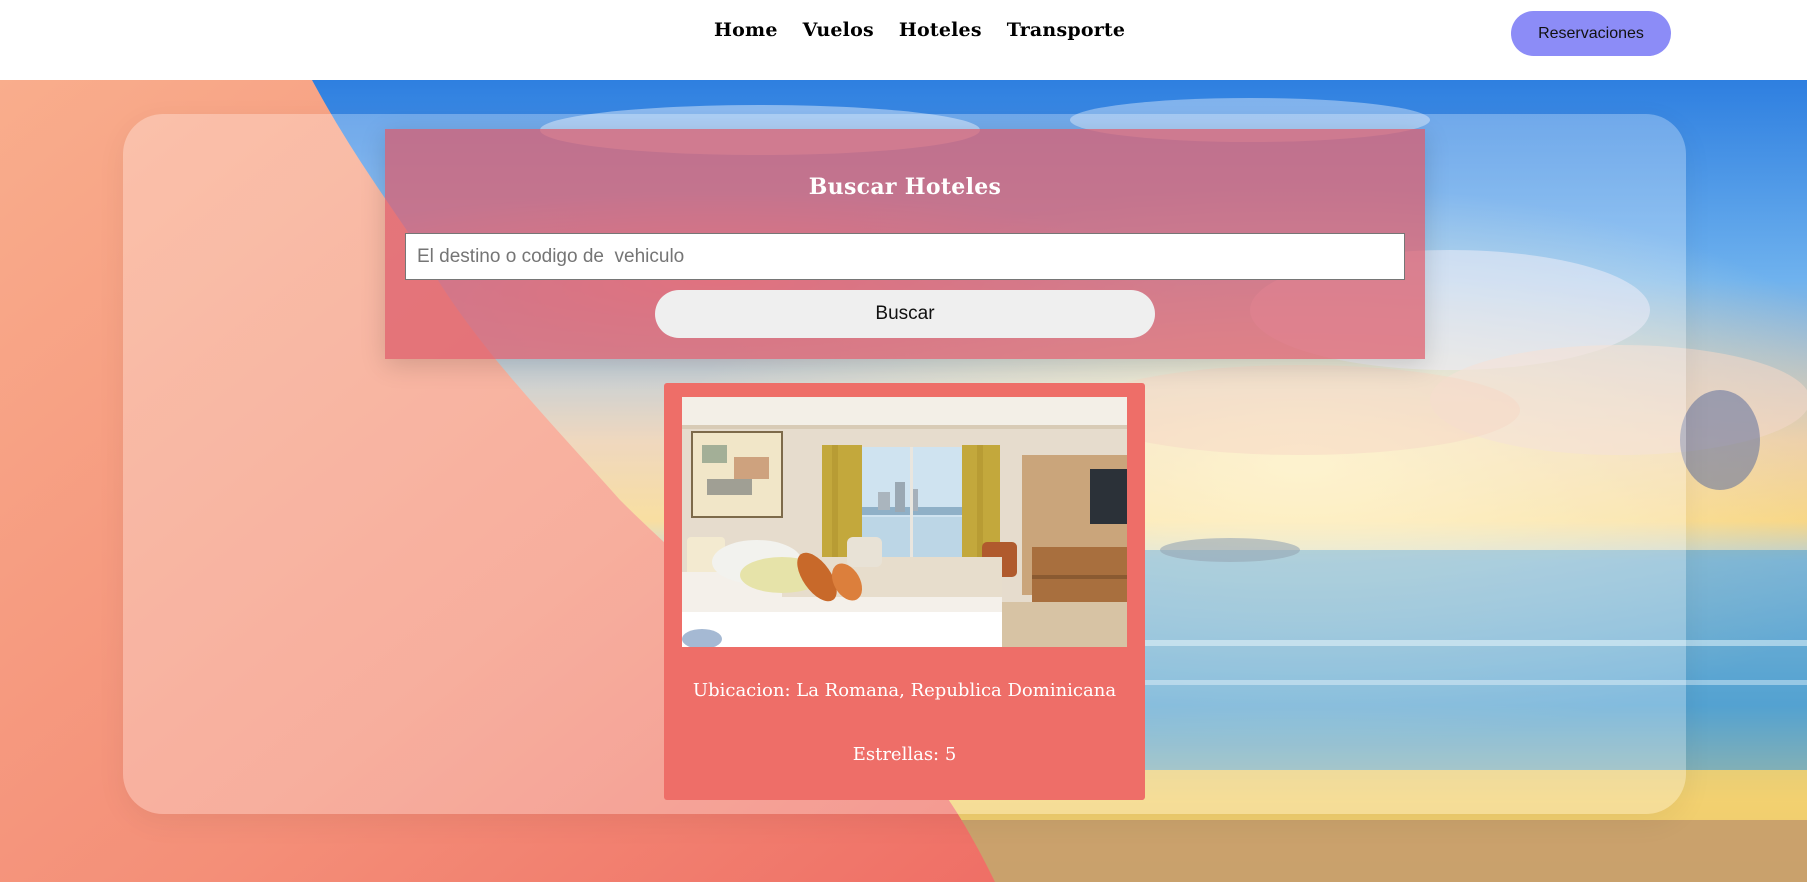 Image resolution: width=1807 pixels, height=882 pixels. I want to click on hotel-room-image-icon, so click(904, 522).